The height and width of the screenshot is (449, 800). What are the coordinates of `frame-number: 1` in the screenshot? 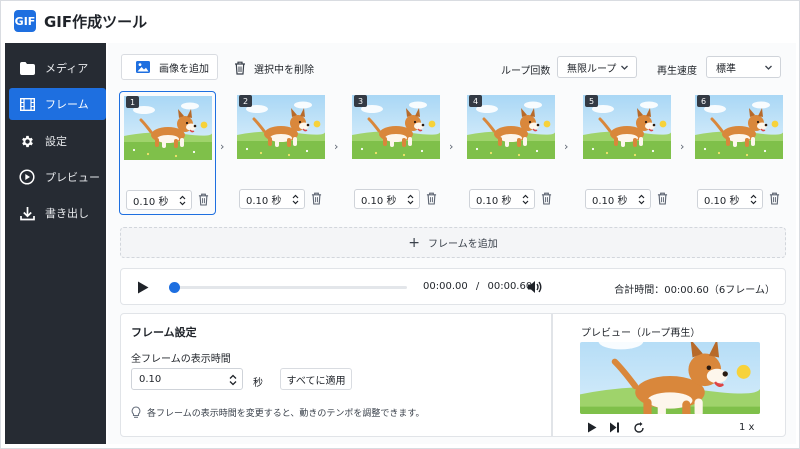 It's located at (132, 102).